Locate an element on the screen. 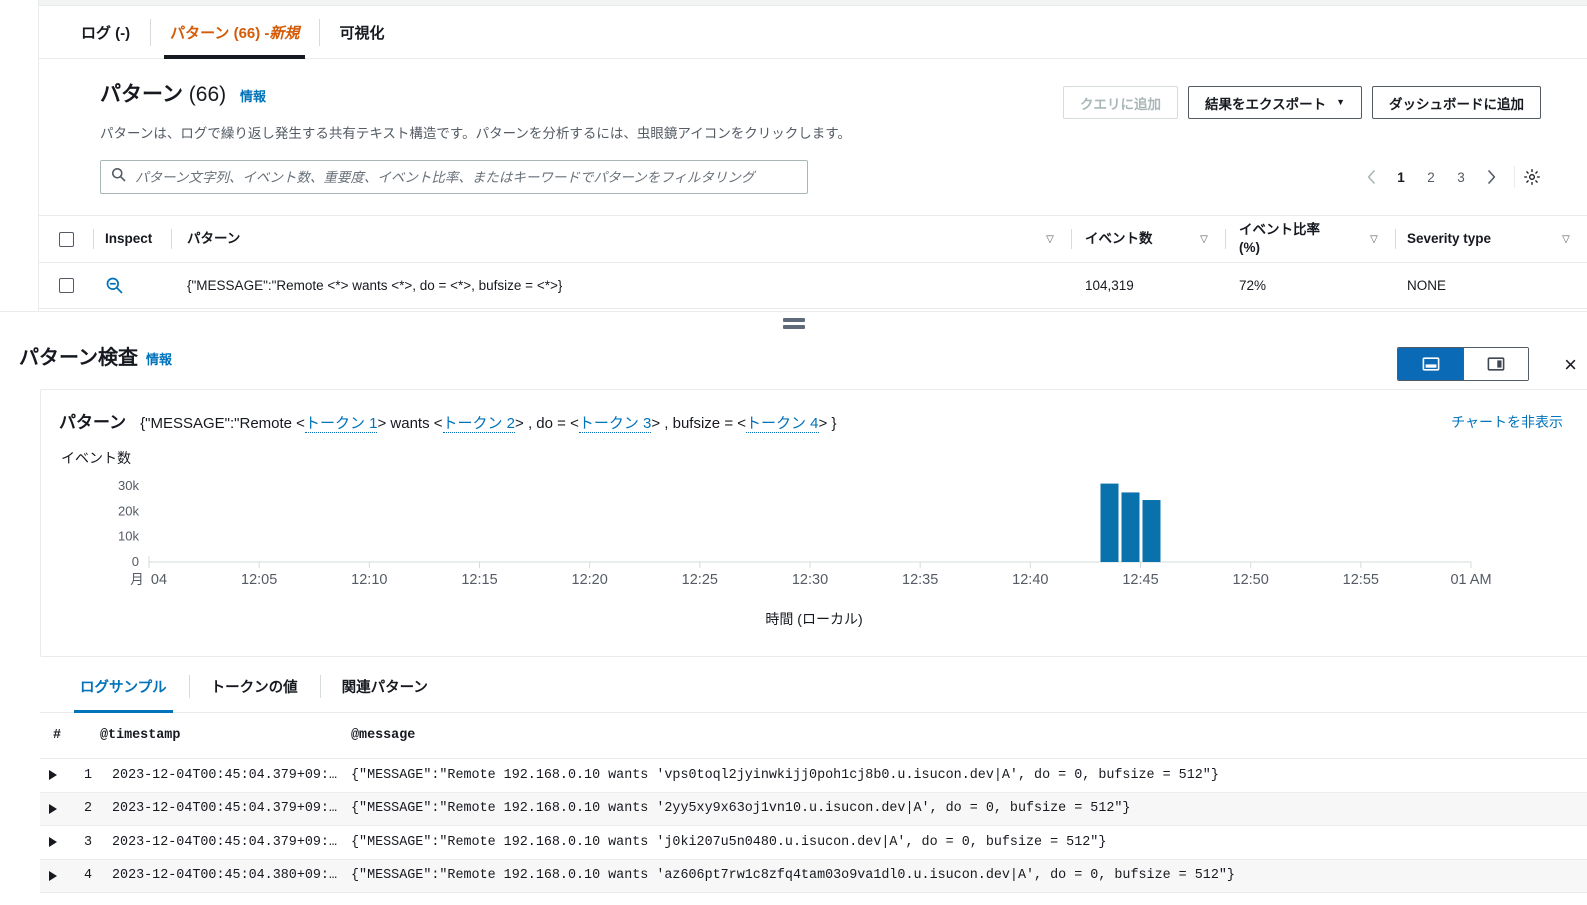 The height and width of the screenshot is (905, 1587). token-link-4: トークン 4 is located at coordinates (782, 424).